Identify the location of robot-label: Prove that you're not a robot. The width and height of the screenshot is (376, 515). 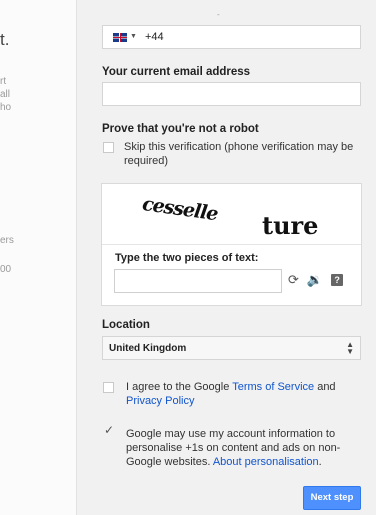
(180, 129).